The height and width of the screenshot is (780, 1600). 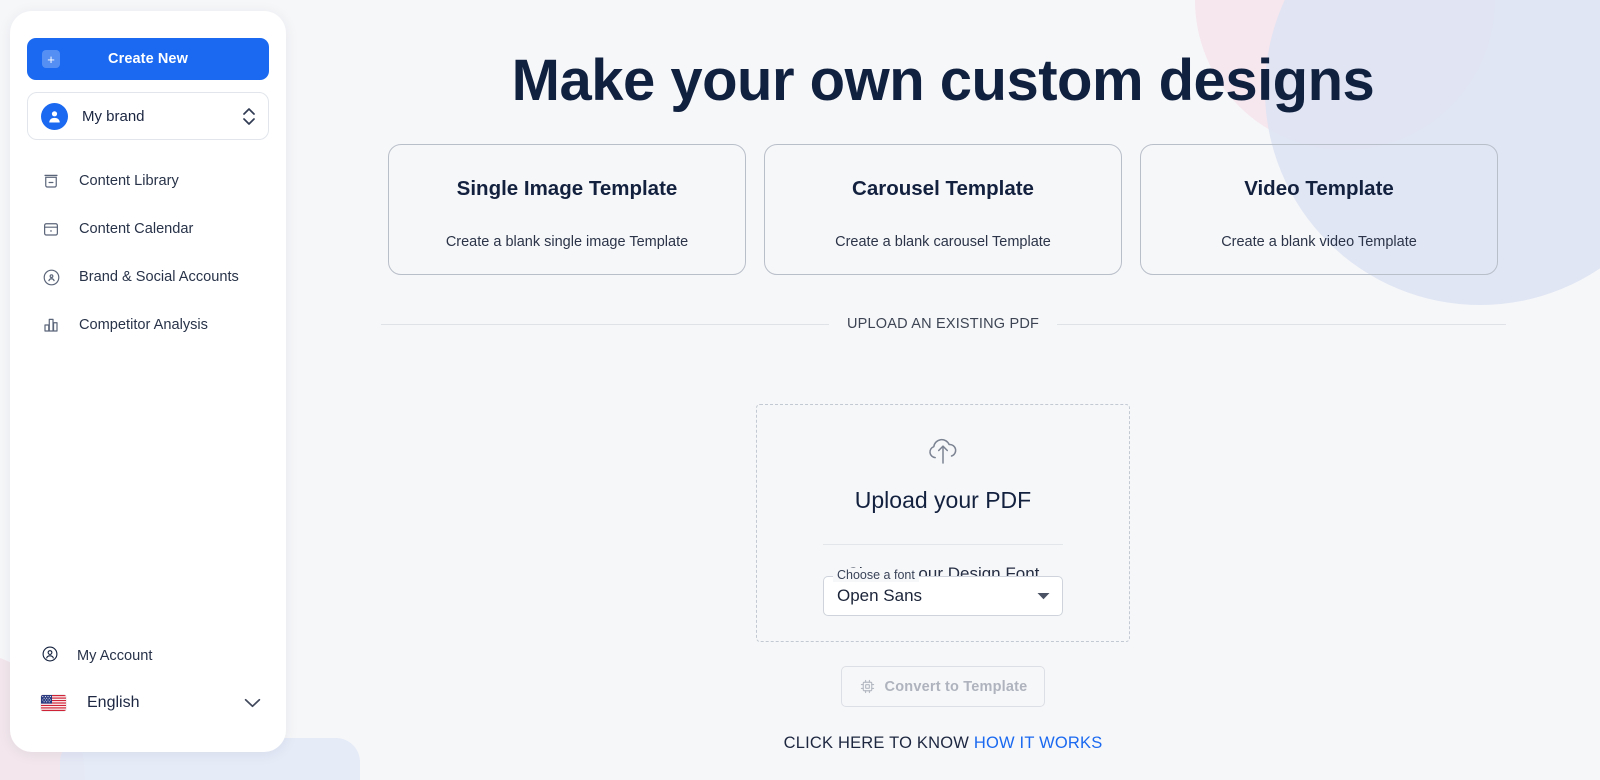 I want to click on sidebar-item-content-calendar: Content Calendar, so click(x=148, y=229).